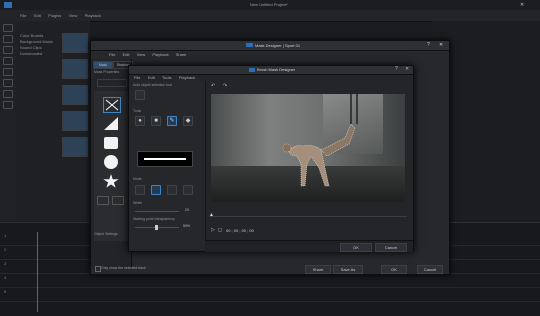 This screenshot has height=316, width=540. What do you see at coordinates (5, 235) in the screenshot?
I see `track-number: 1` at bounding box center [5, 235].